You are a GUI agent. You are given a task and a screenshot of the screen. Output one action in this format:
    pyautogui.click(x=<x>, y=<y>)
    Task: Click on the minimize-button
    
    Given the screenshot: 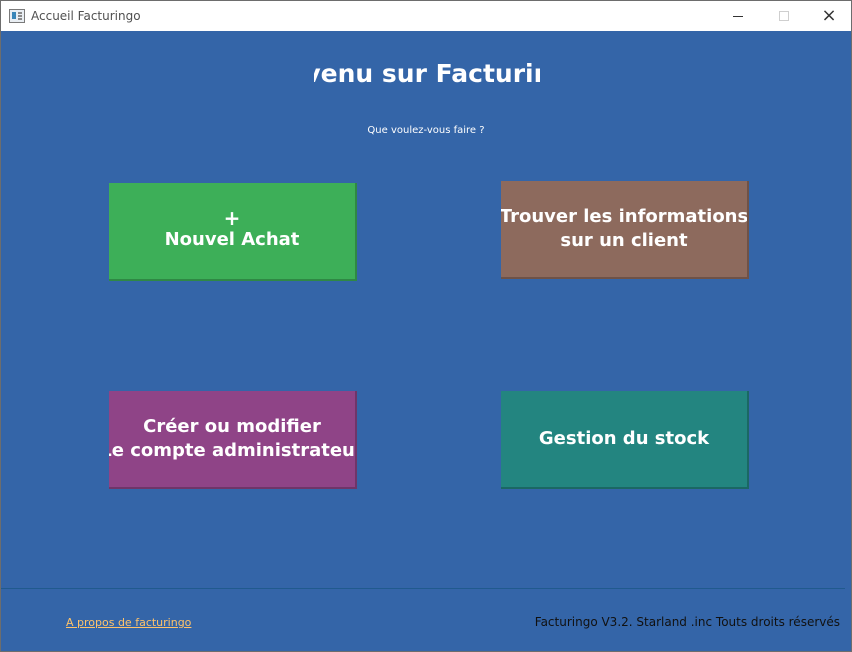 What is the action you would take?
    pyautogui.click(x=738, y=16)
    